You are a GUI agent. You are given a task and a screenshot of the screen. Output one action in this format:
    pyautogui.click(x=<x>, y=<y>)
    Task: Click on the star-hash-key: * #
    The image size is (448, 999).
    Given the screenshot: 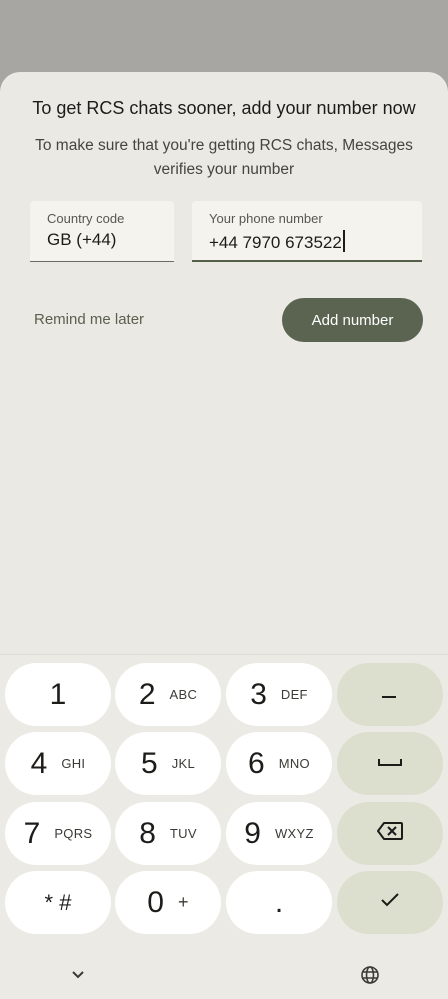 What is the action you would take?
    pyautogui.click(x=58, y=902)
    